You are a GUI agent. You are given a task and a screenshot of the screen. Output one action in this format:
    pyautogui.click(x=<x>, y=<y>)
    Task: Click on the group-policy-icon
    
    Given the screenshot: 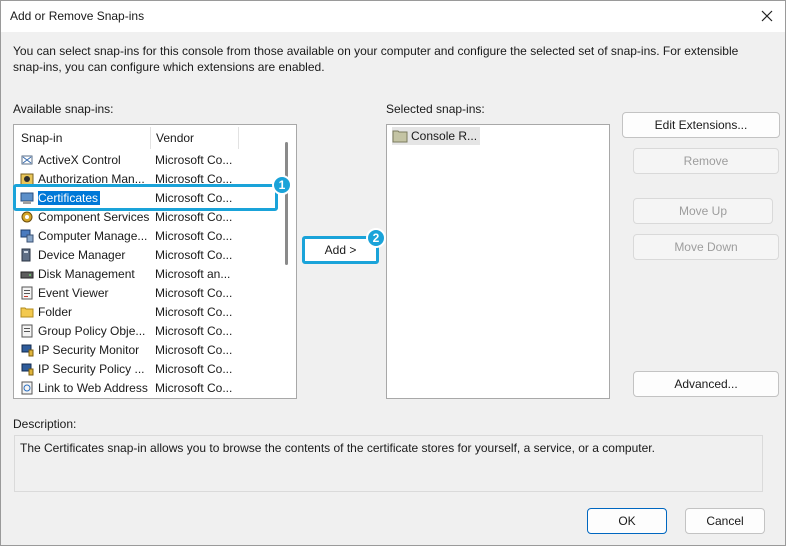 What is the action you would take?
    pyautogui.click(x=27, y=331)
    